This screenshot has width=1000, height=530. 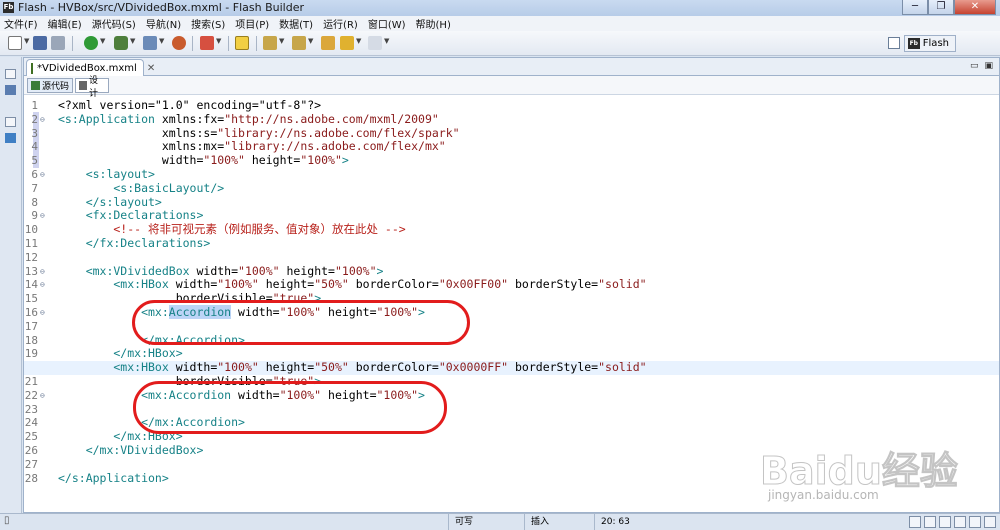 What do you see at coordinates (559, 522) in the screenshot?
I see `status-insert-mode: 插入` at bounding box center [559, 522].